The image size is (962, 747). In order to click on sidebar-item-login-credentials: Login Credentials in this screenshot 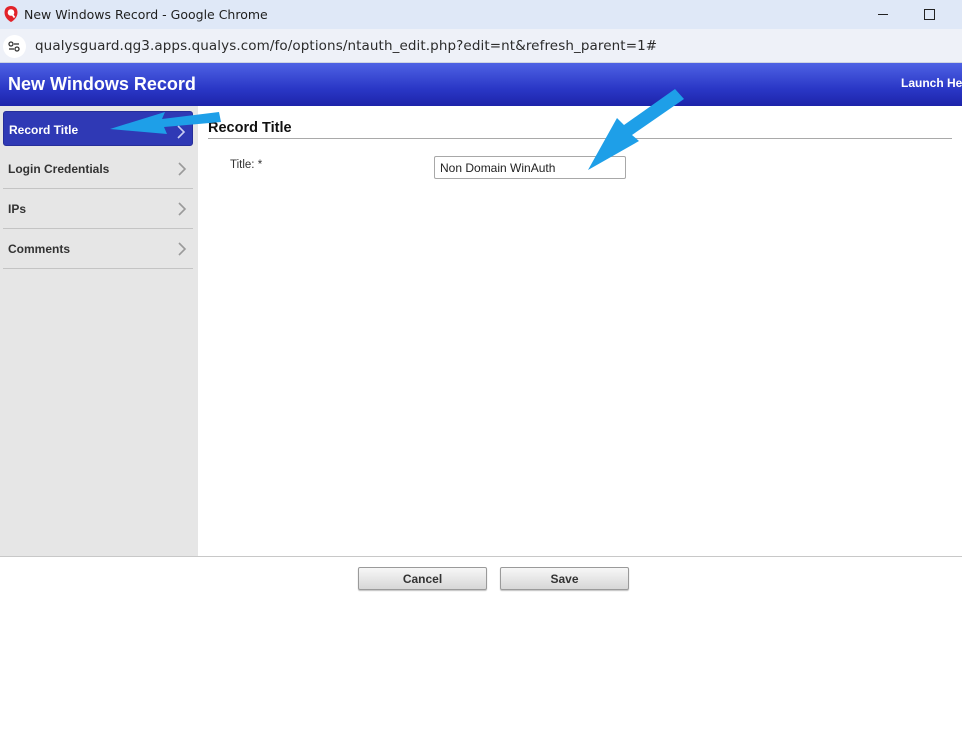, I will do `click(98, 169)`.